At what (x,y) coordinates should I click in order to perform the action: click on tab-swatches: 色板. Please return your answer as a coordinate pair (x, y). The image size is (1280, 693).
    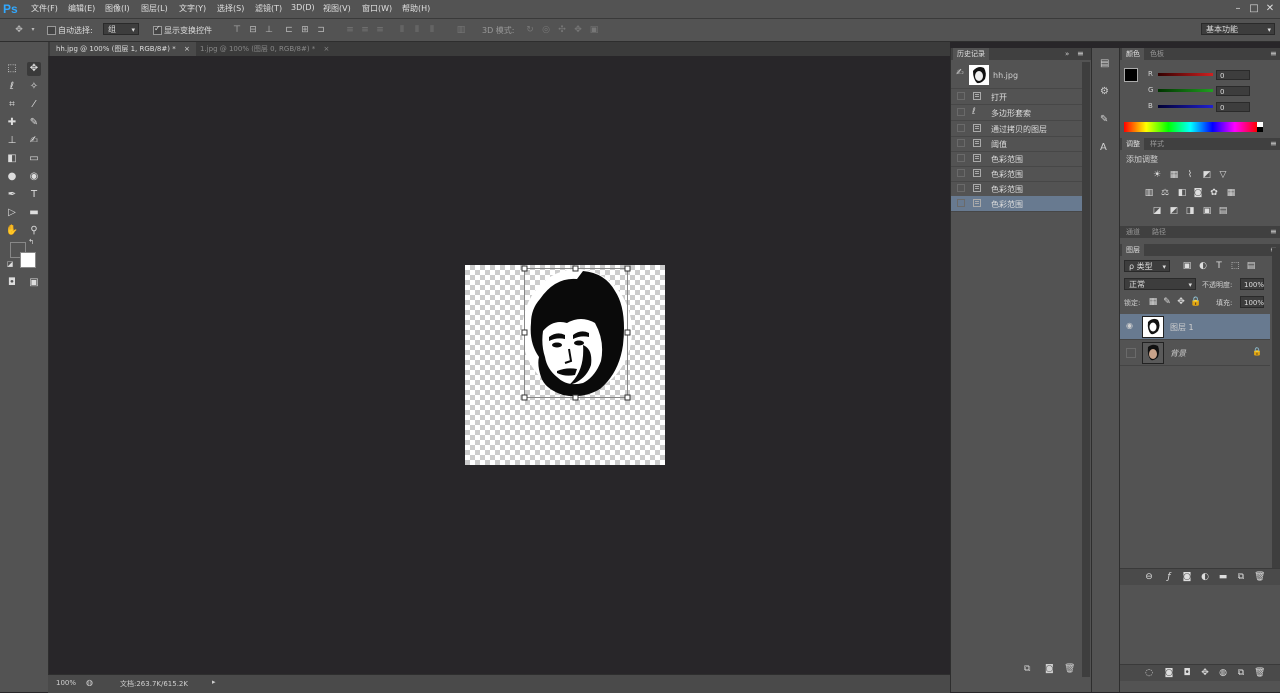
    Looking at the image, I should click on (1157, 54).